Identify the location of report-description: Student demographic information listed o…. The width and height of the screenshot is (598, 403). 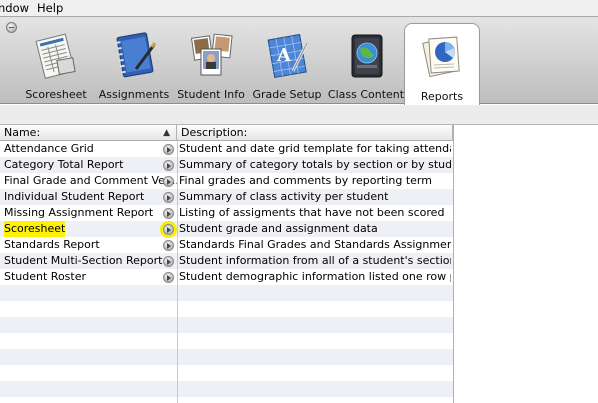
(315, 276).